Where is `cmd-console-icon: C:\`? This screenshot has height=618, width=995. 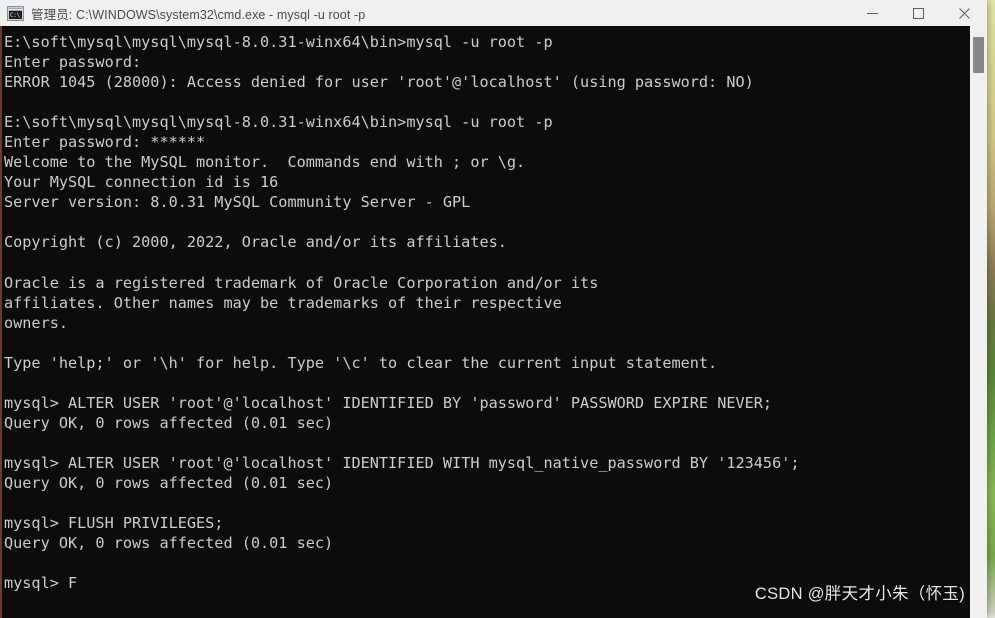
cmd-console-icon: C:\ is located at coordinates (15, 13).